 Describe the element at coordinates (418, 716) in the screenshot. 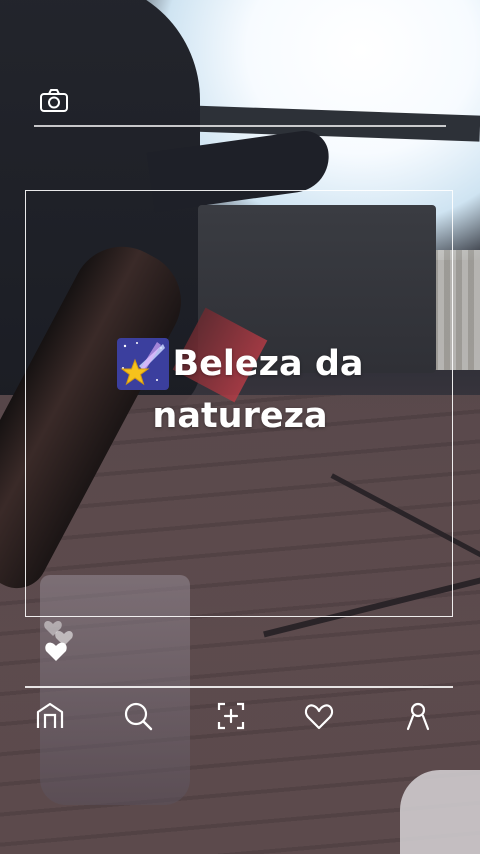

I see `profile-icon` at that location.